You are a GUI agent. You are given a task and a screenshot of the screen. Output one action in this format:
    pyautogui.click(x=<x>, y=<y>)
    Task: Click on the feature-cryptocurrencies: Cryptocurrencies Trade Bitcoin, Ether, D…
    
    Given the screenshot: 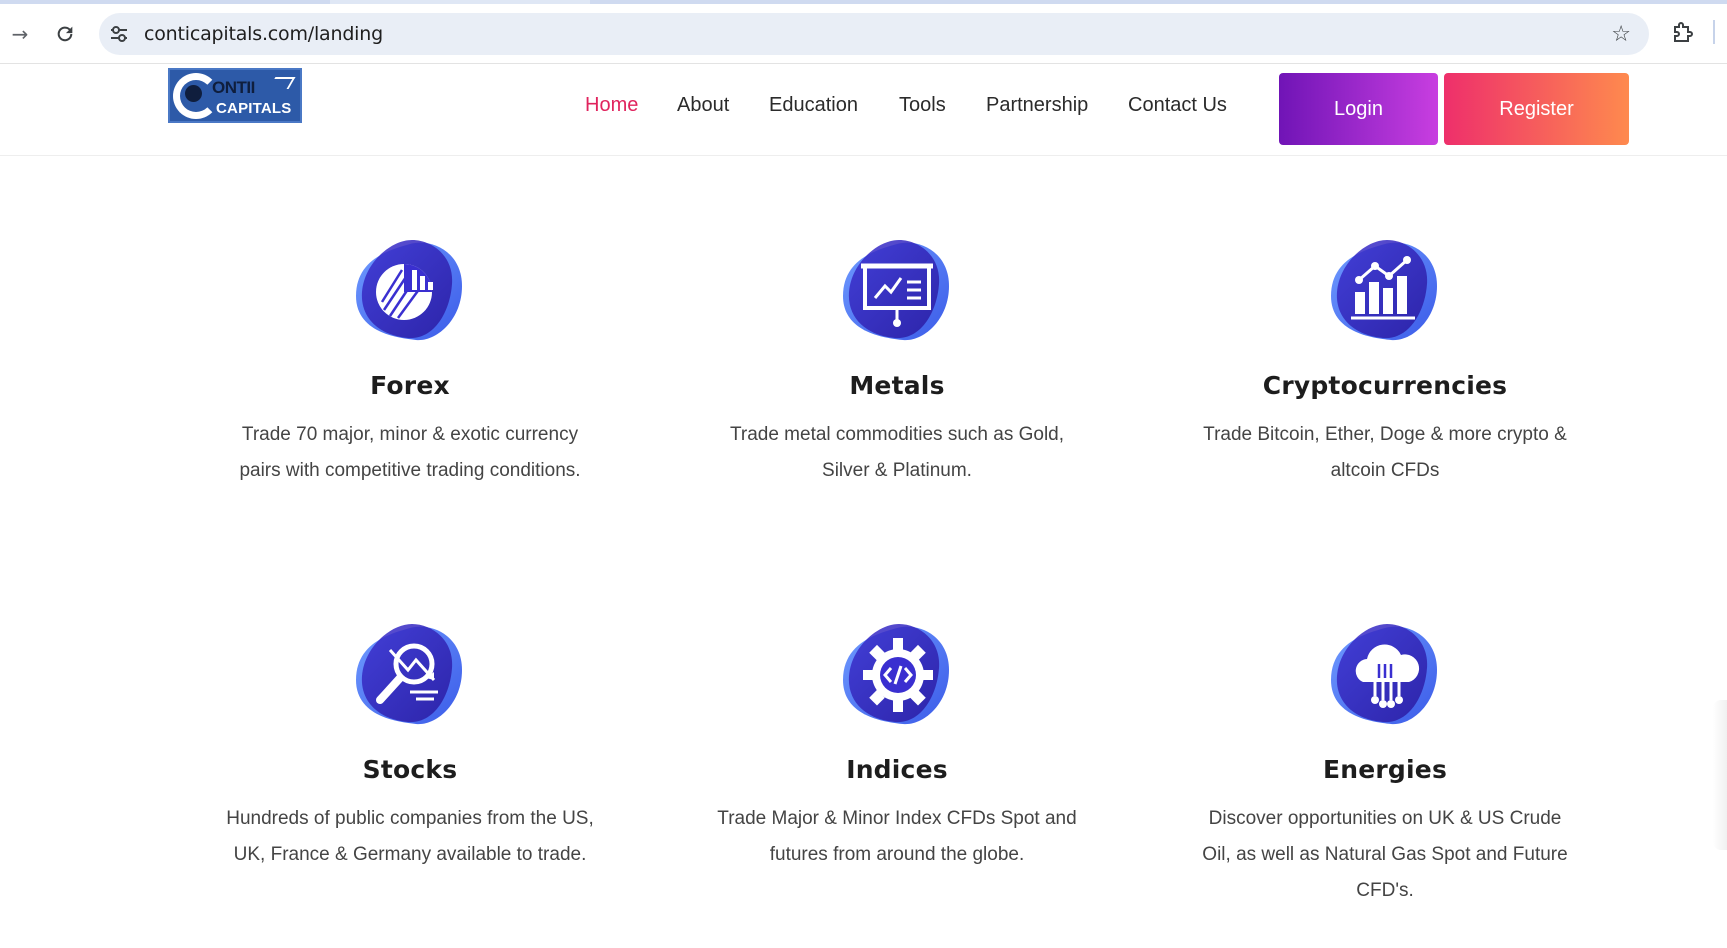 What is the action you would take?
    pyautogui.click(x=1385, y=362)
    